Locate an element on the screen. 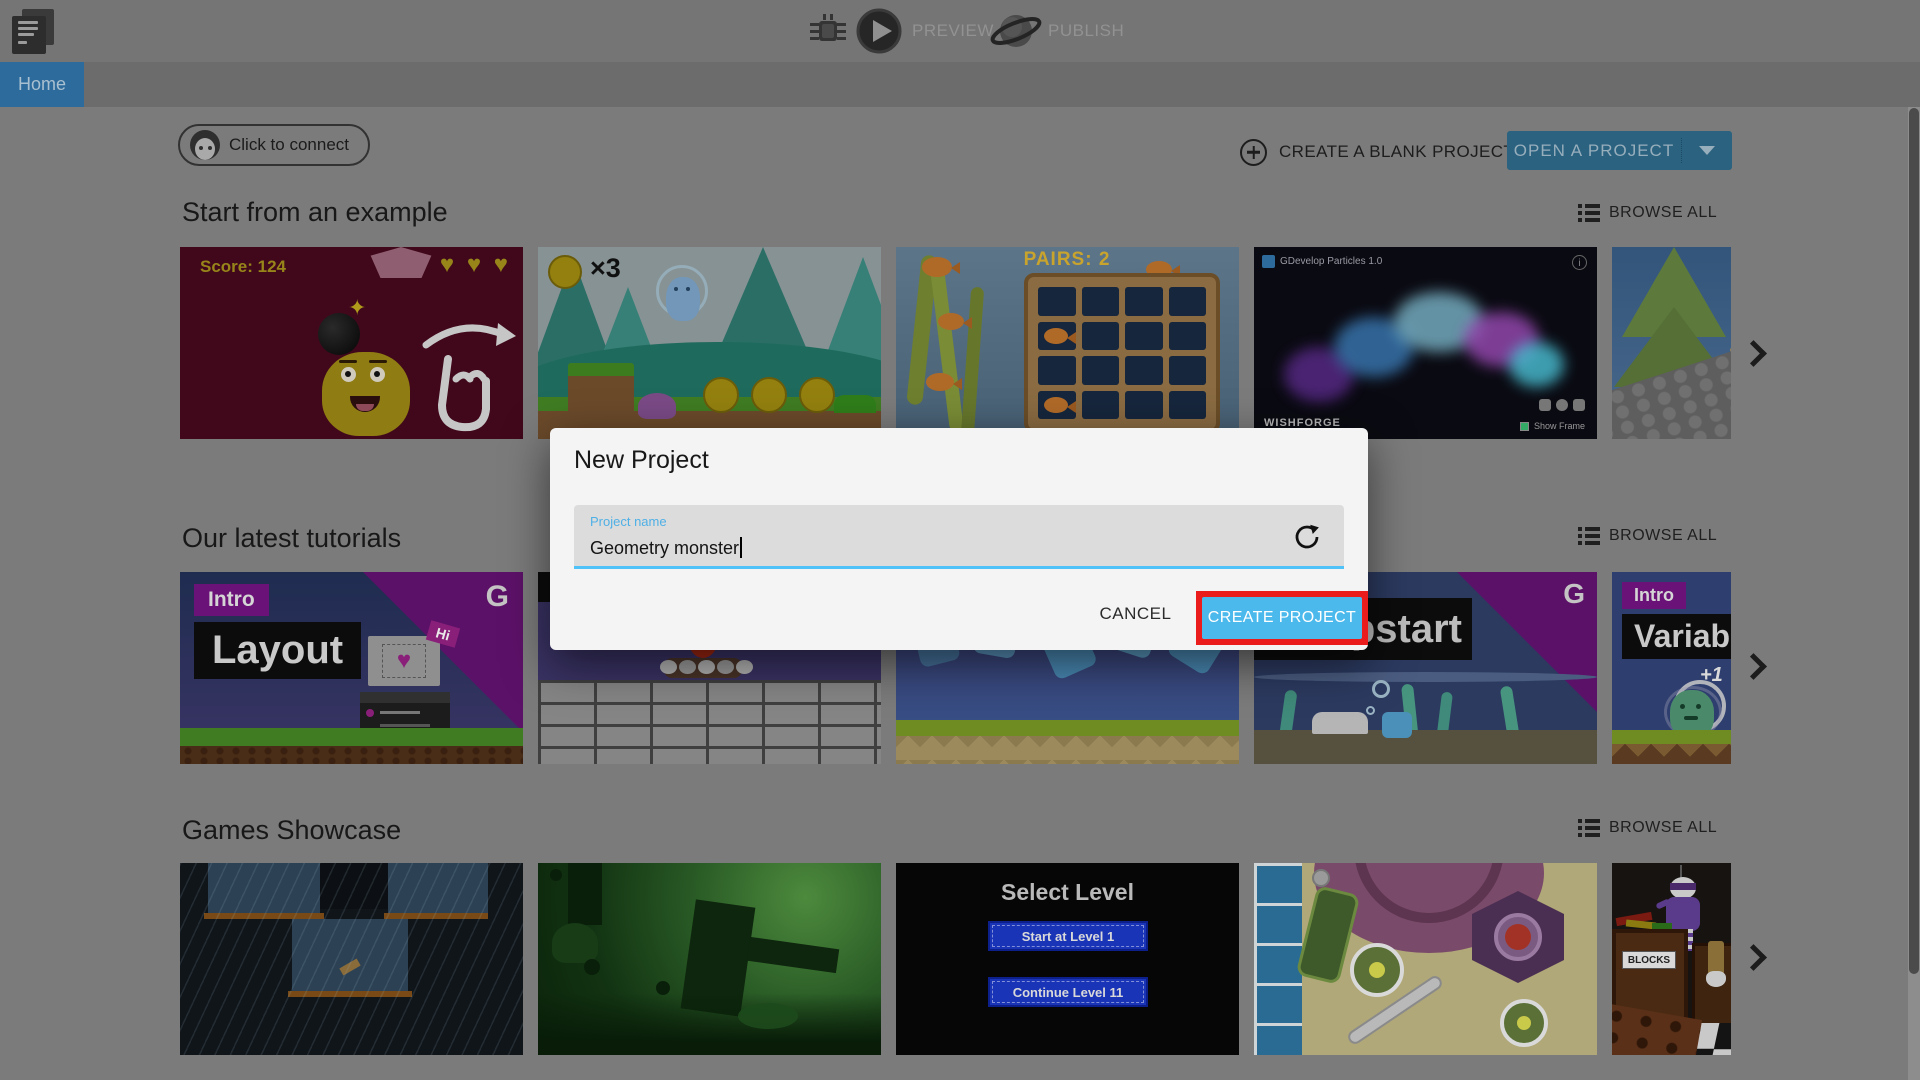  plus-circle-icon is located at coordinates (1253, 152).